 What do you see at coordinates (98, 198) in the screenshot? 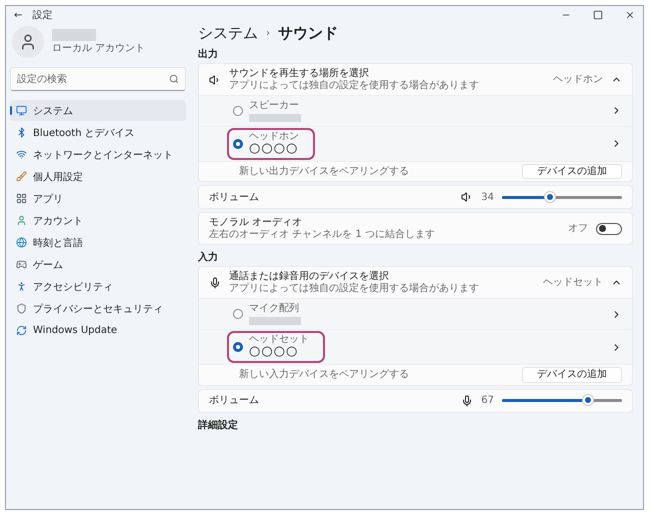
I see `sidebar-item: アプリ` at bounding box center [98, 198].